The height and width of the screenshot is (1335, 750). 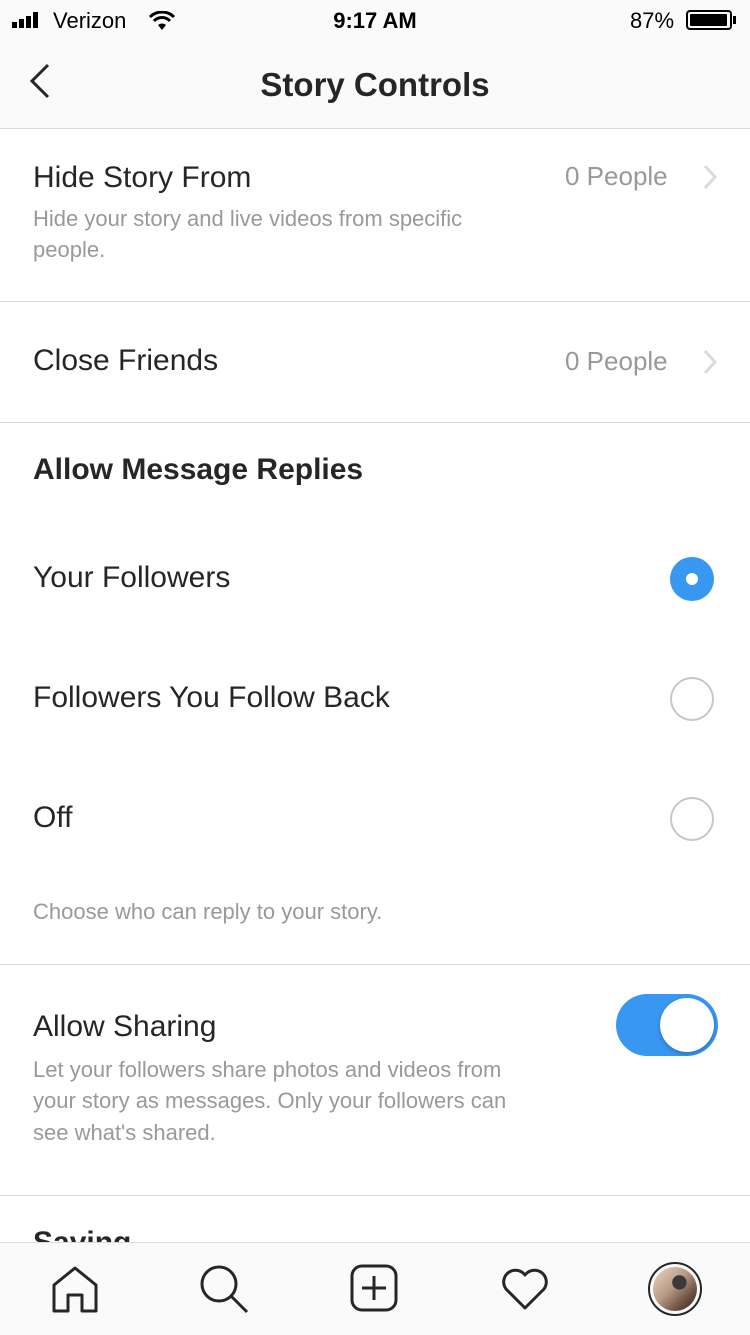 I want to click on message-replies-description: Choose who can reply to your story., so click(x=208, y=911).